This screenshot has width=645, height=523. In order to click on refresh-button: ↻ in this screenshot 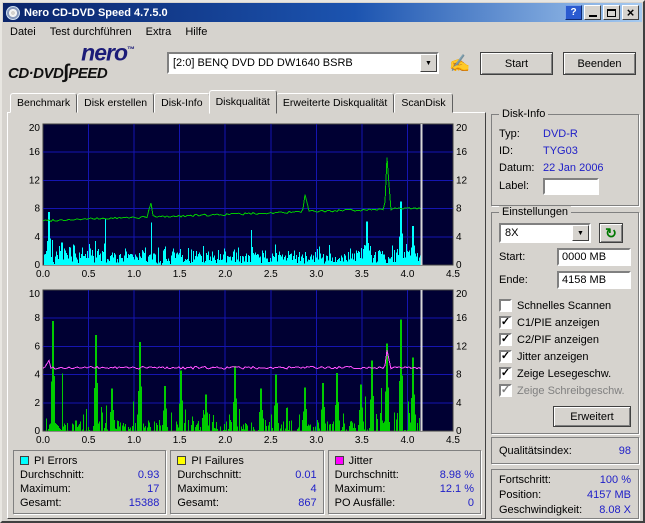, I will do `click(611, 233)`.